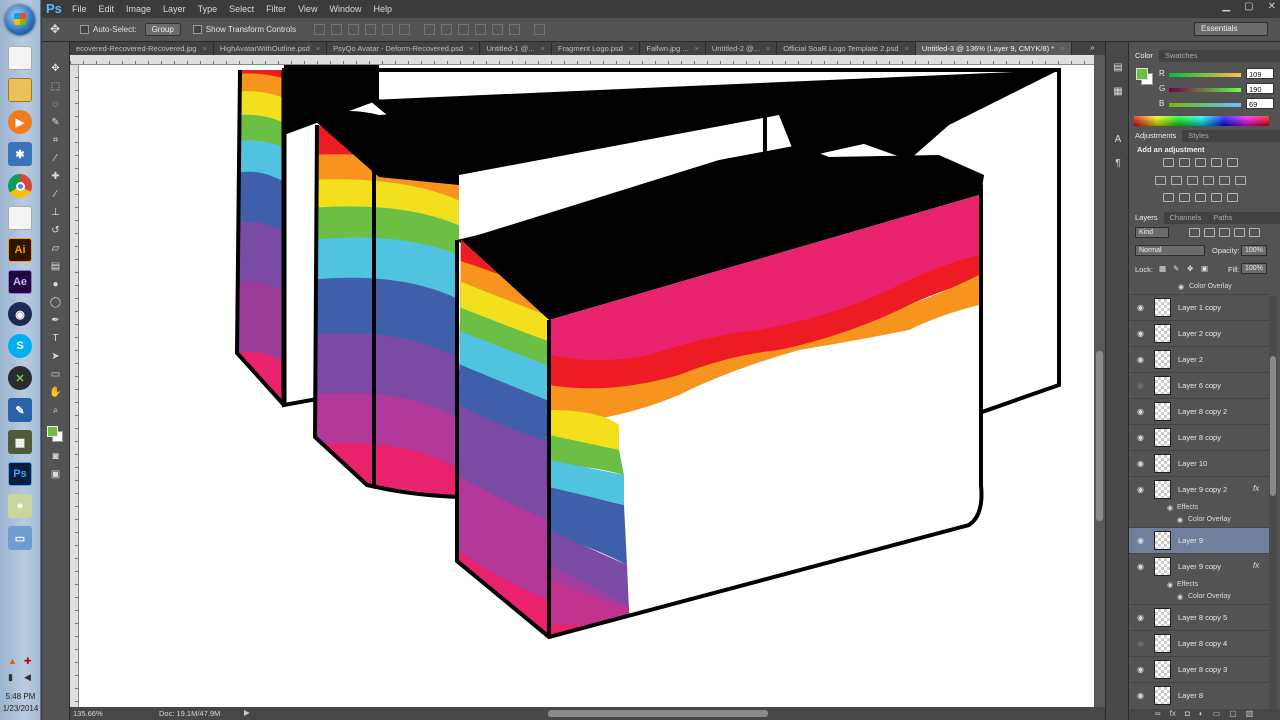 This screenshot has width=1280, height=720. What do you see at coordinates (1202, 411) in the screenshot?
I see `layer-name: Layer 8 copy 2` at bounding box center [1202, 411].